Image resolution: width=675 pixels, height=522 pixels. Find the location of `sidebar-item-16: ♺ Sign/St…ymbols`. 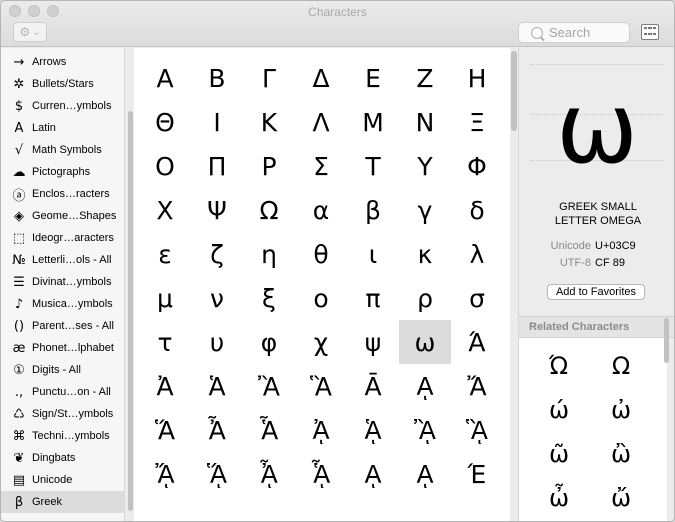

sidebar-item-16: ♺ Sign/St…ymbols is located at coordinates (63, 414).